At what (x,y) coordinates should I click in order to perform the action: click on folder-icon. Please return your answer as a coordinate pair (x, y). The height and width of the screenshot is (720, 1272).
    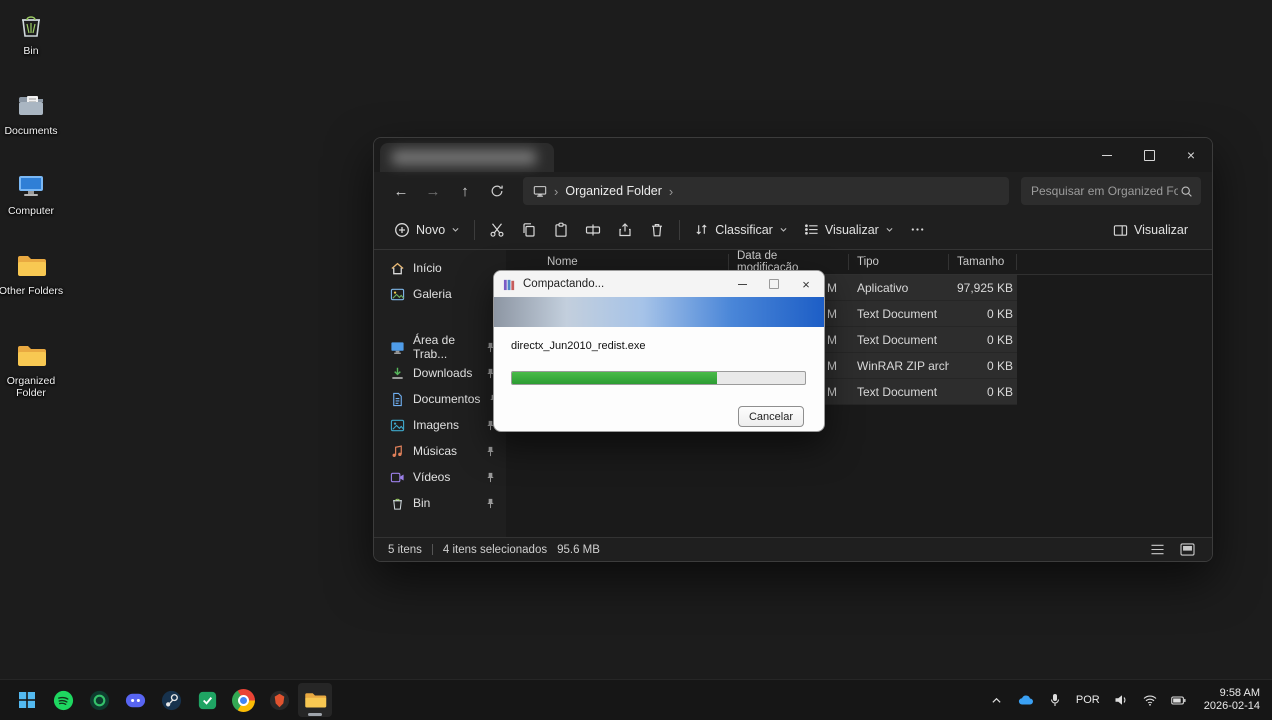
    Looking at the image, I should click on (31, 356).